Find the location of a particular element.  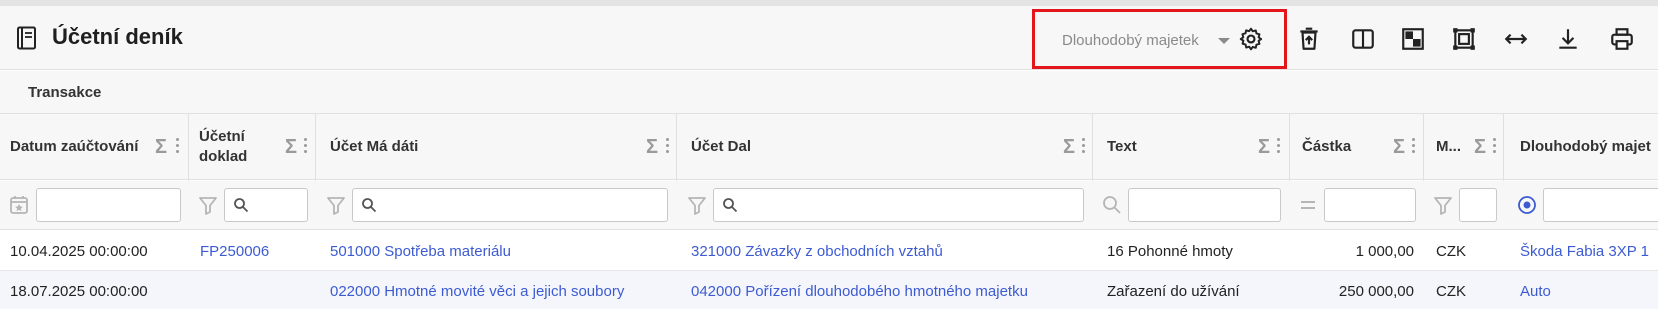

column-header-text: Text Σ is located at coordinates (1191, 147).